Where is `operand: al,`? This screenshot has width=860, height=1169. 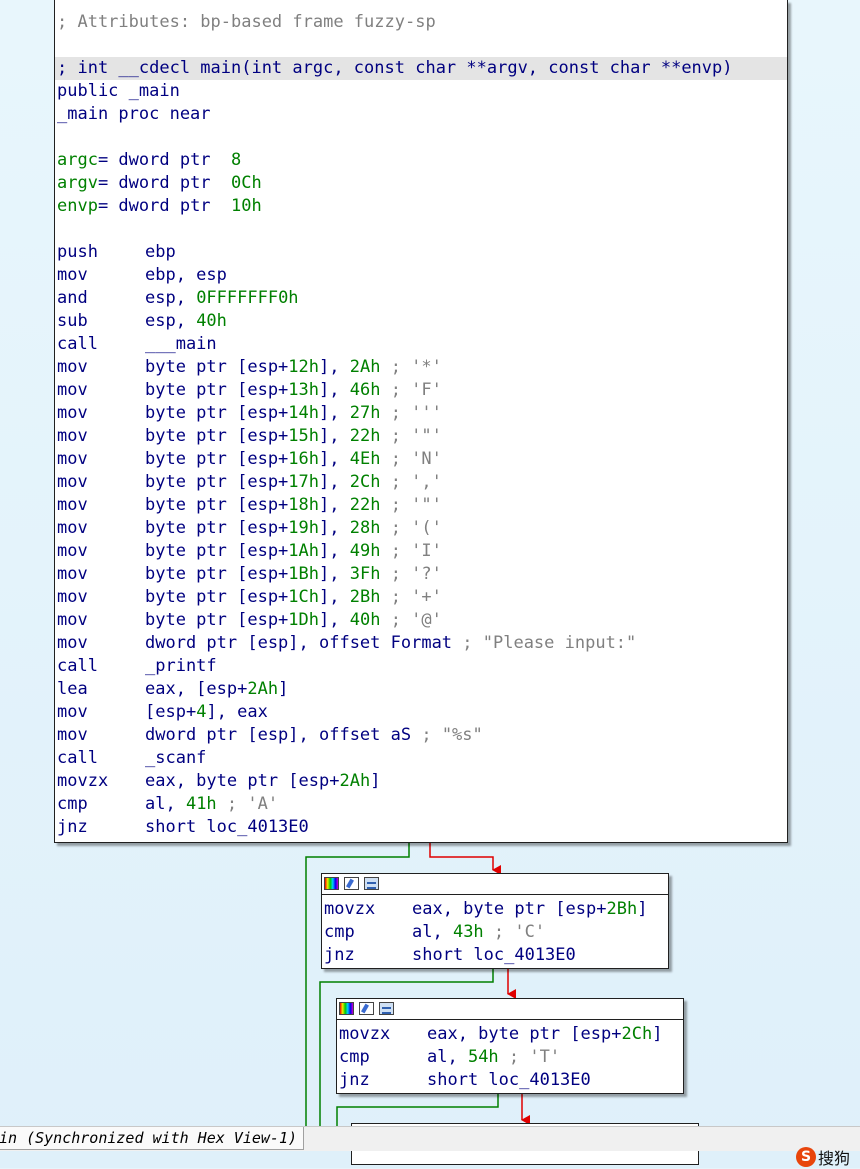
operand: al, is located at coordinates (165, 804).